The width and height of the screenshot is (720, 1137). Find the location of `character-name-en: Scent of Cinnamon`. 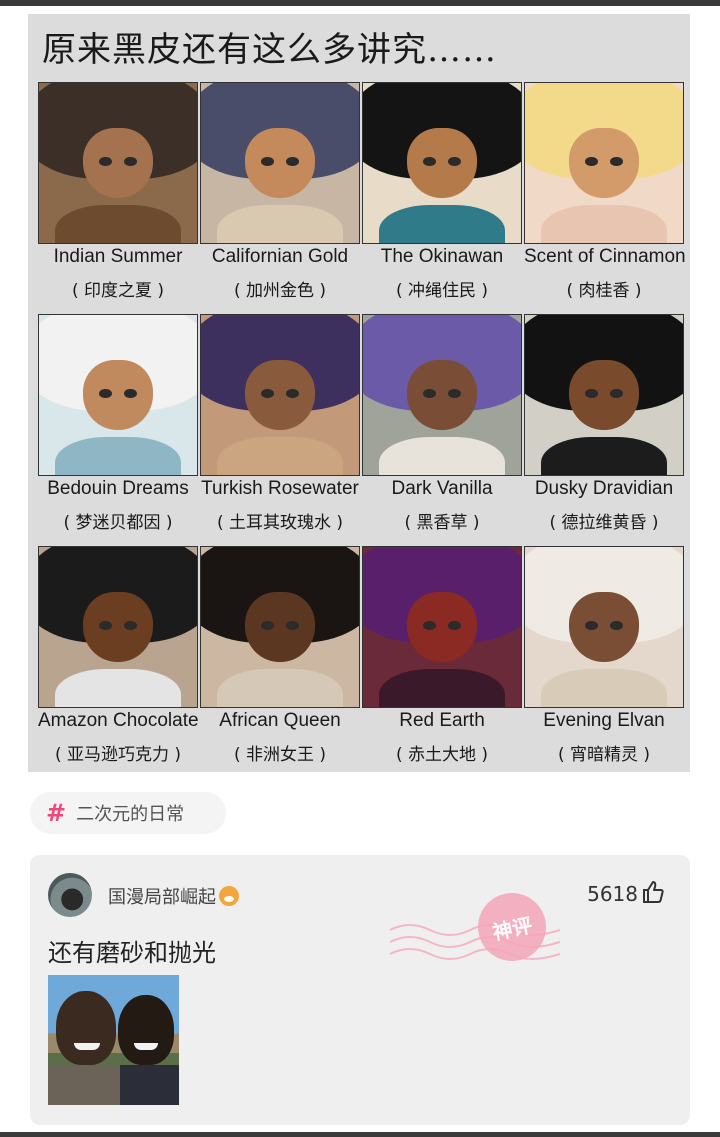

character-name-en: Scent of Cinnamon is located at coordinates (605, 256).